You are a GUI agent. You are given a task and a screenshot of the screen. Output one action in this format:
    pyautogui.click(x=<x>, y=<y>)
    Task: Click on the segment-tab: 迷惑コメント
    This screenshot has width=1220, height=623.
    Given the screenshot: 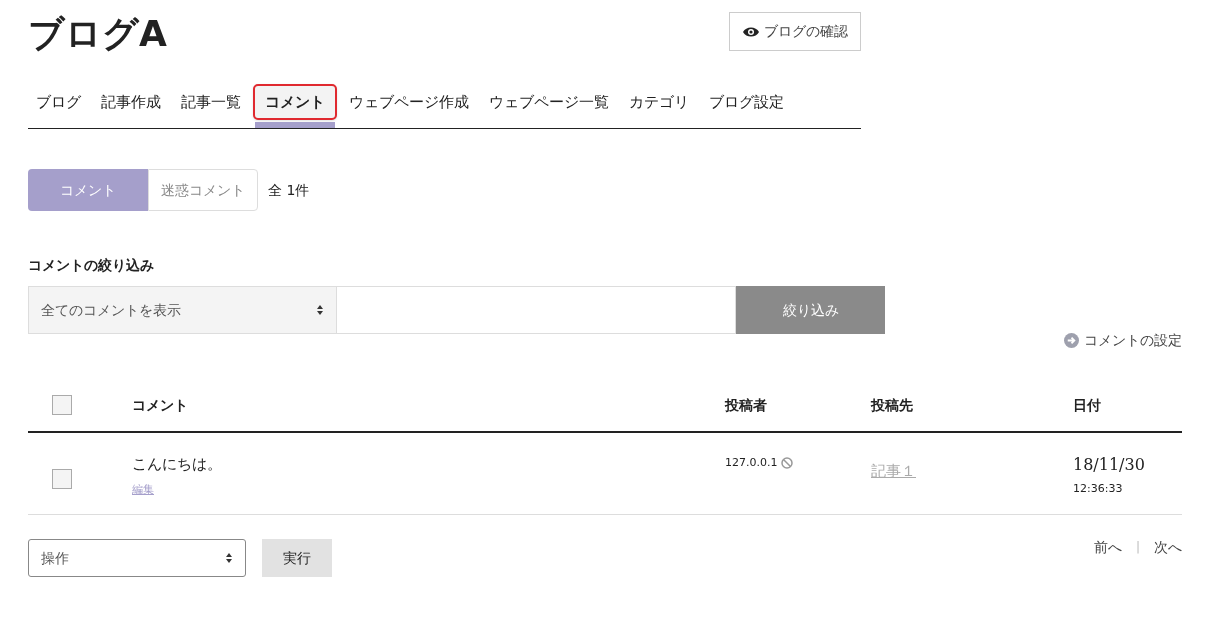 What is the action you would take?
    pyautogui.click(x=203, y=190)
    